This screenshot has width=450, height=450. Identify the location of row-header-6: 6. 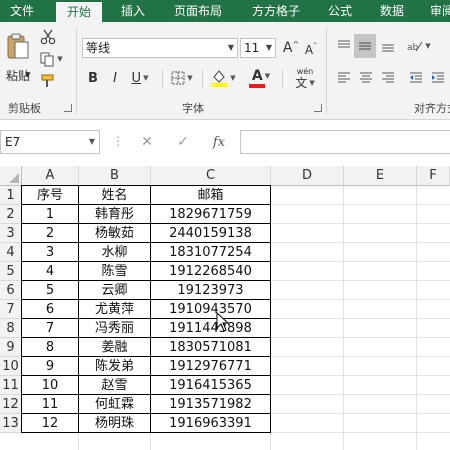
(11, 290).